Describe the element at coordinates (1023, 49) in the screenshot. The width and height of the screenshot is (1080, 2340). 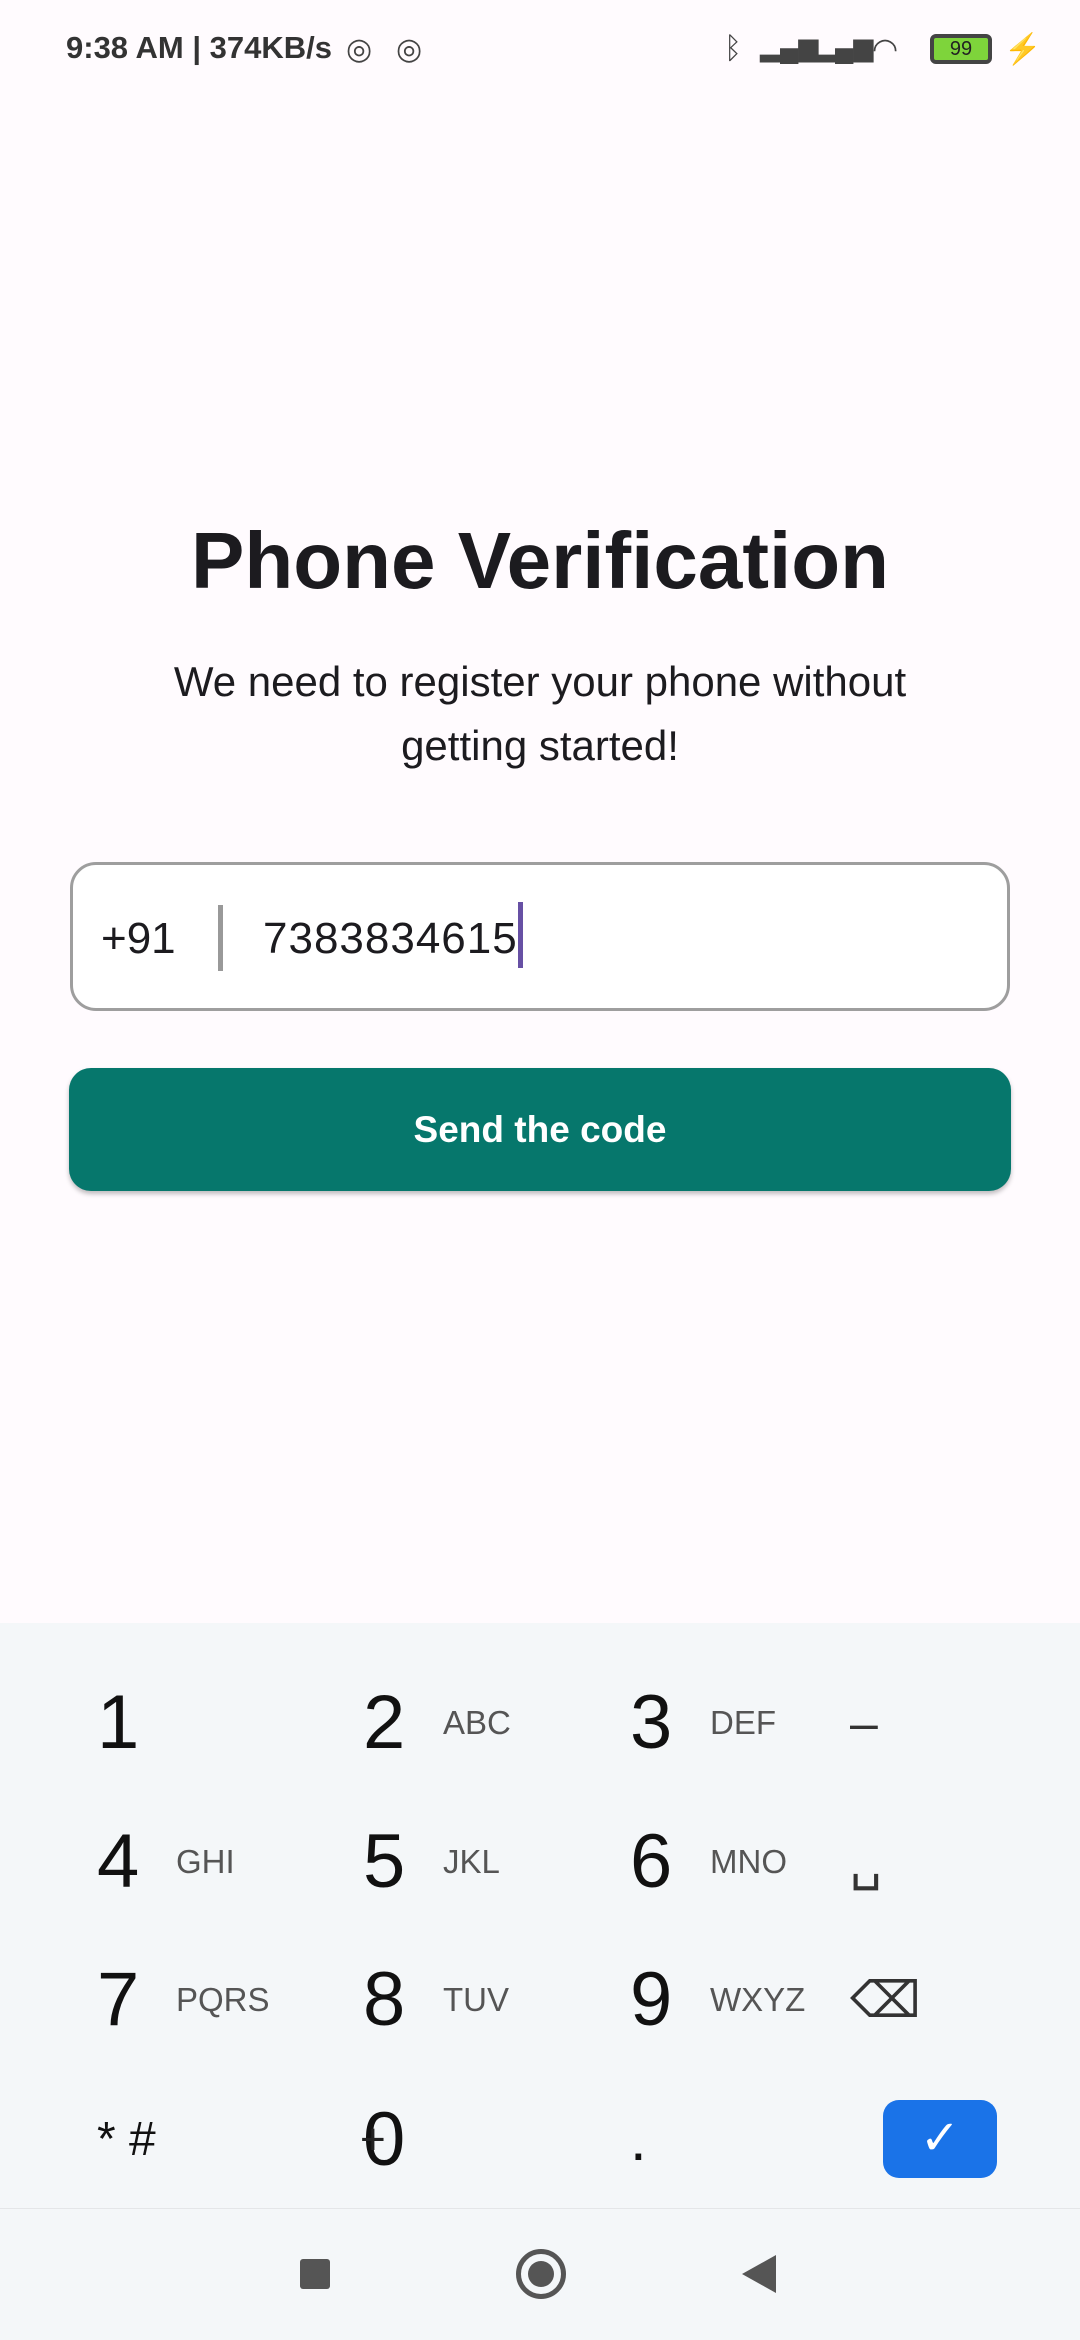
I see `charging-icon: ⚡` at that location.